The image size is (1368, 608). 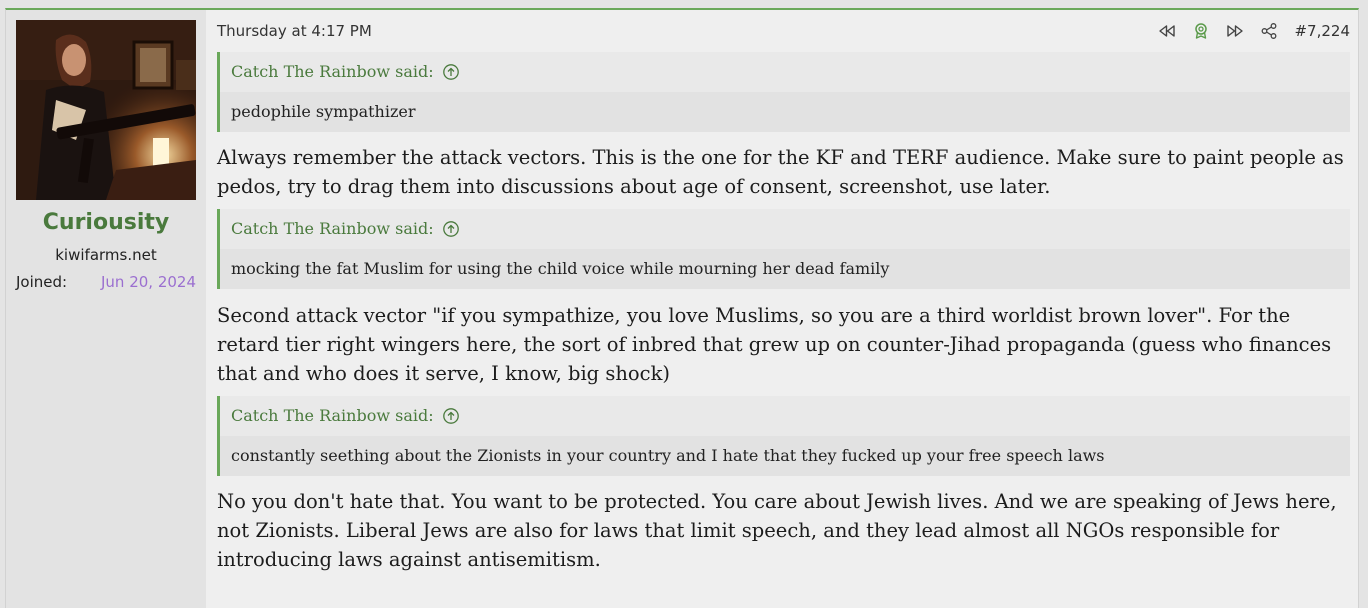 I want to click on post-actions: #7,224, so click(x=1254, y=31).